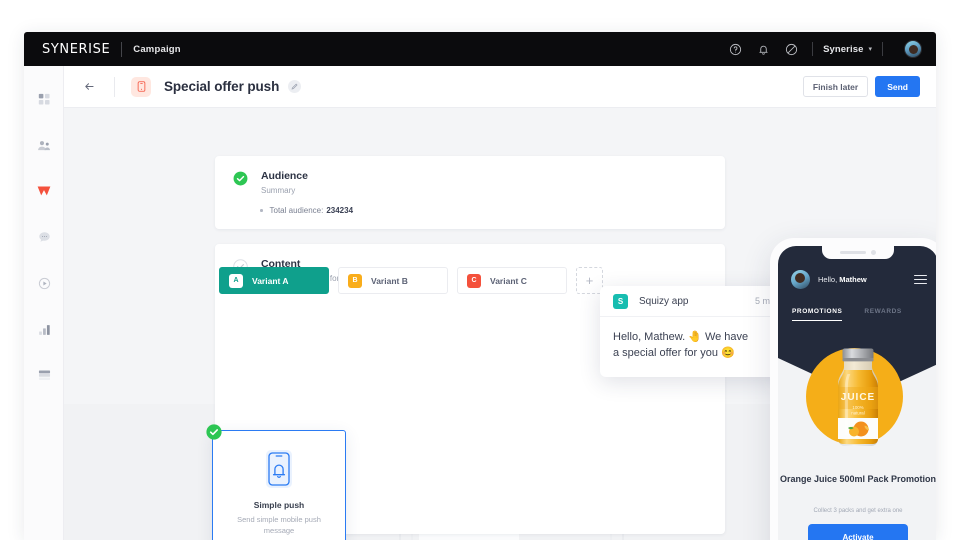 The image size is (960, 540). What do you see at coordinates (492, 210) in the screenshot?
I see `total-audience-row: Total audience: 234234` at bounding box center [492, 210].